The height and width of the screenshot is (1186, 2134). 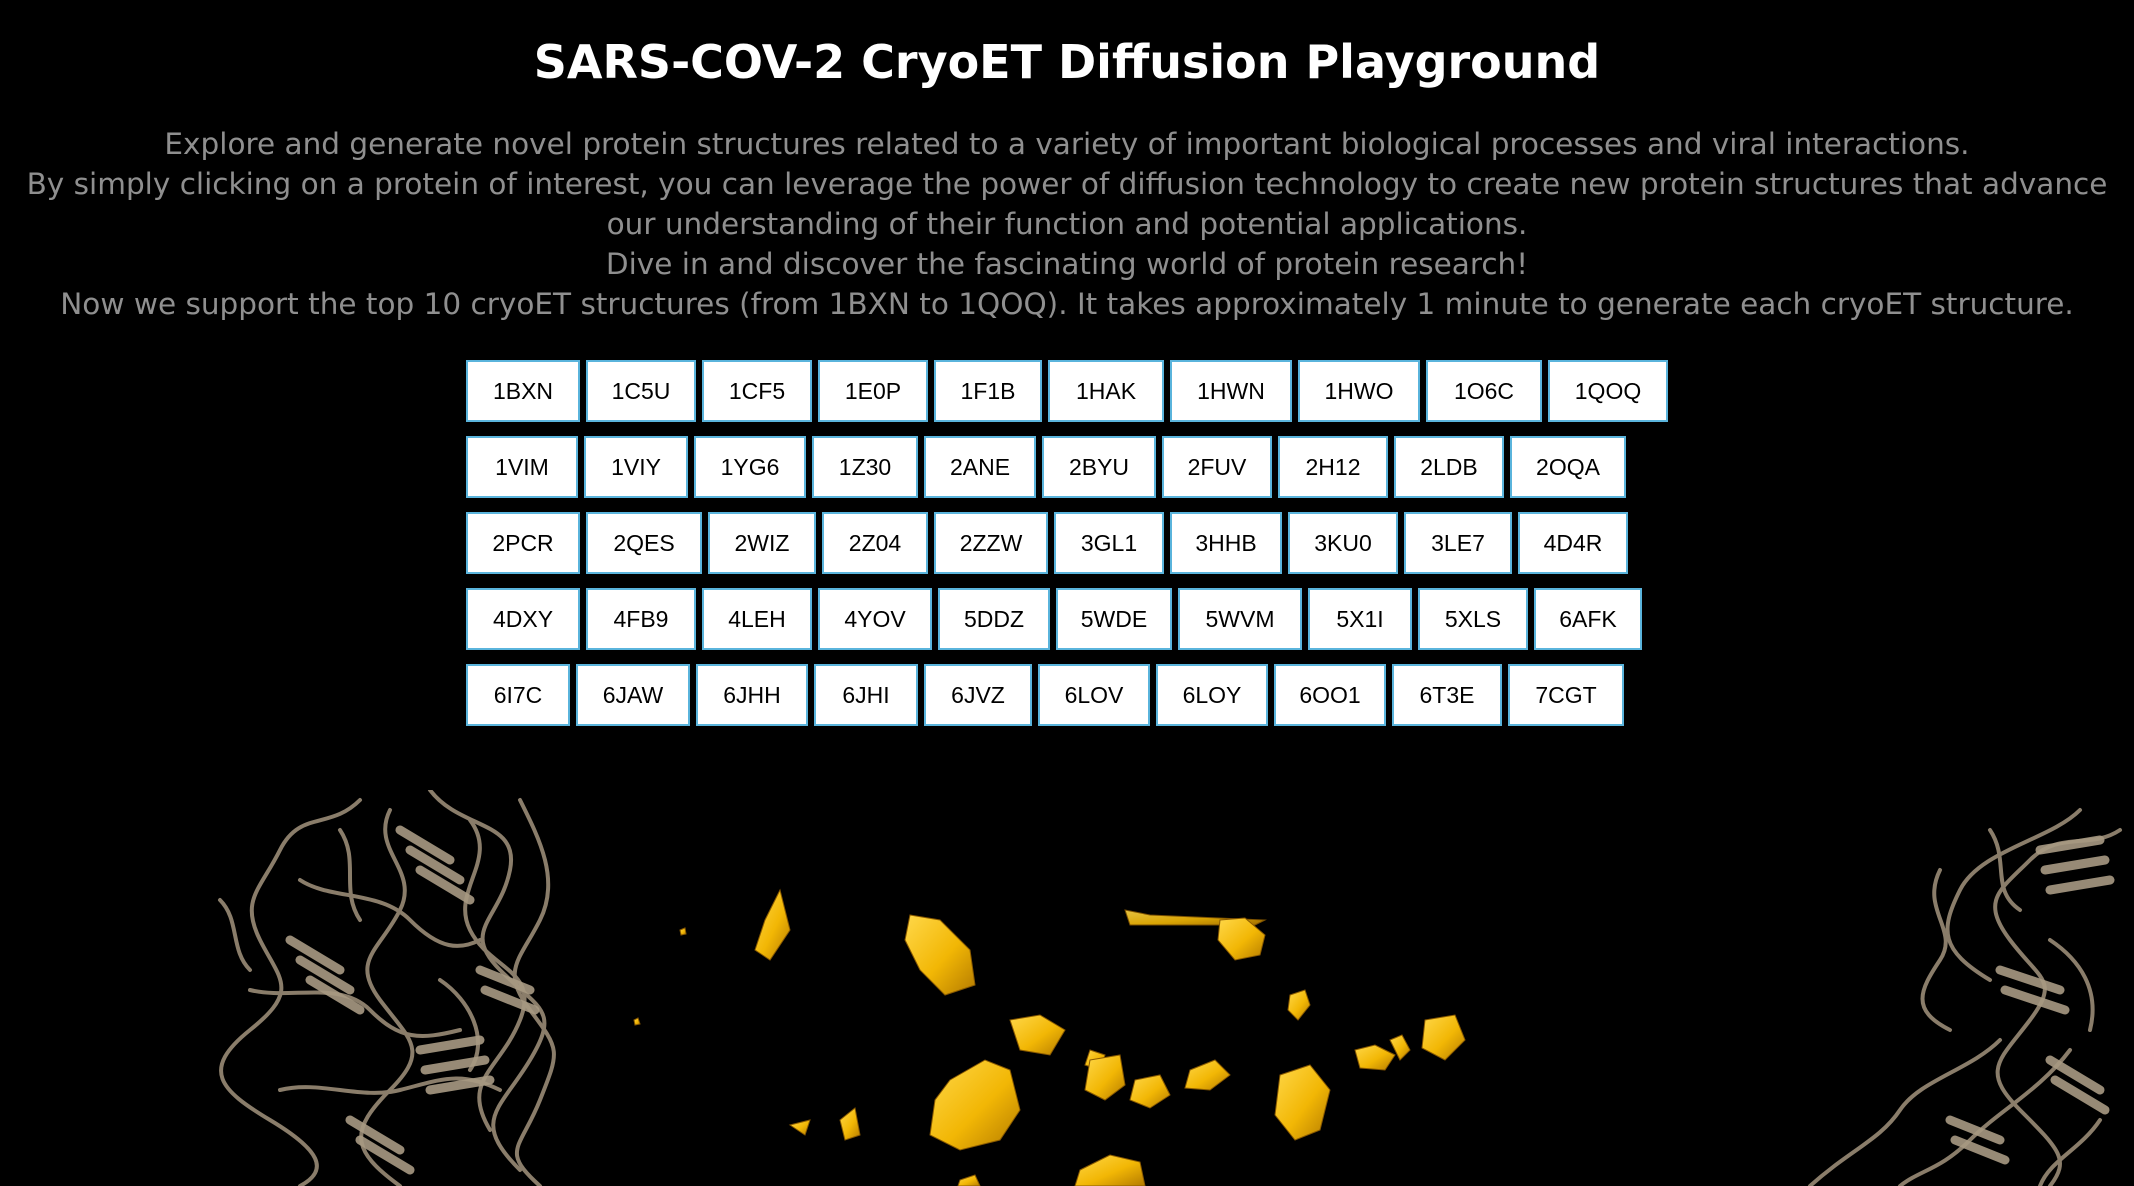 I want to click on left-ribbon-sheets, so click(x=412, y=1000).